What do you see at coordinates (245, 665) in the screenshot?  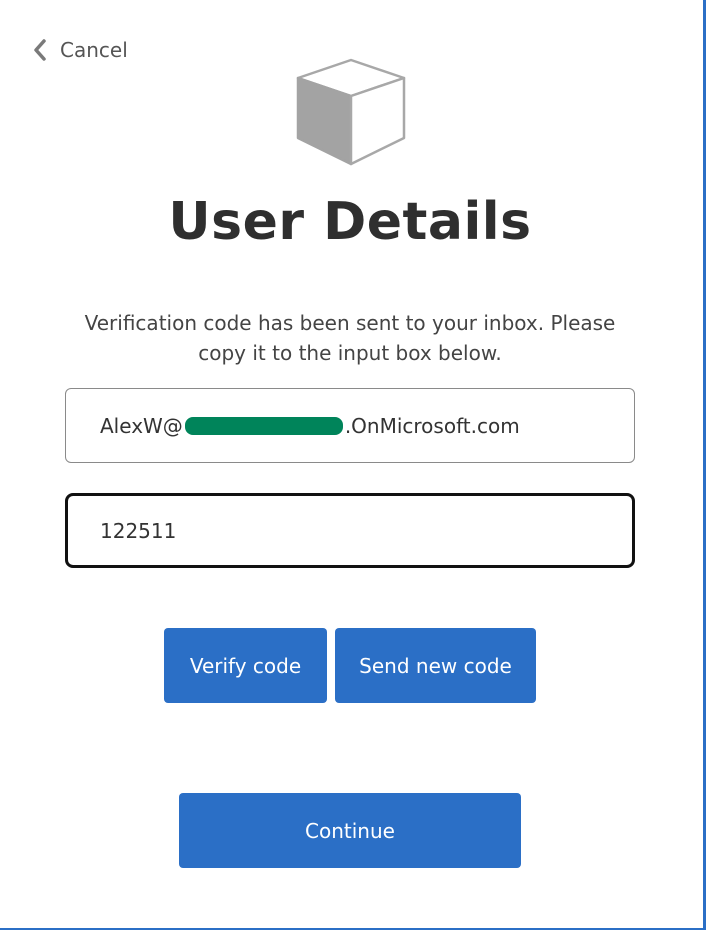 I see `verify-code-button: Verify code` at bounding box center [245, 665].